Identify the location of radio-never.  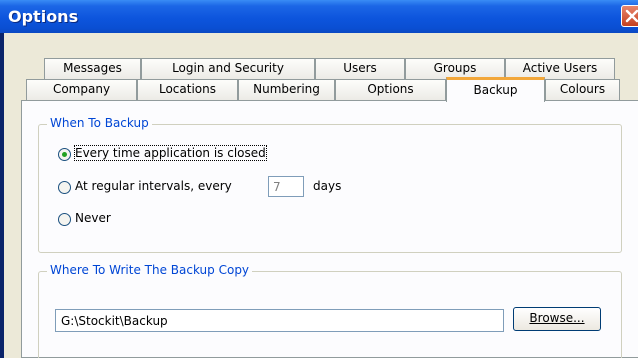
(64, 219).